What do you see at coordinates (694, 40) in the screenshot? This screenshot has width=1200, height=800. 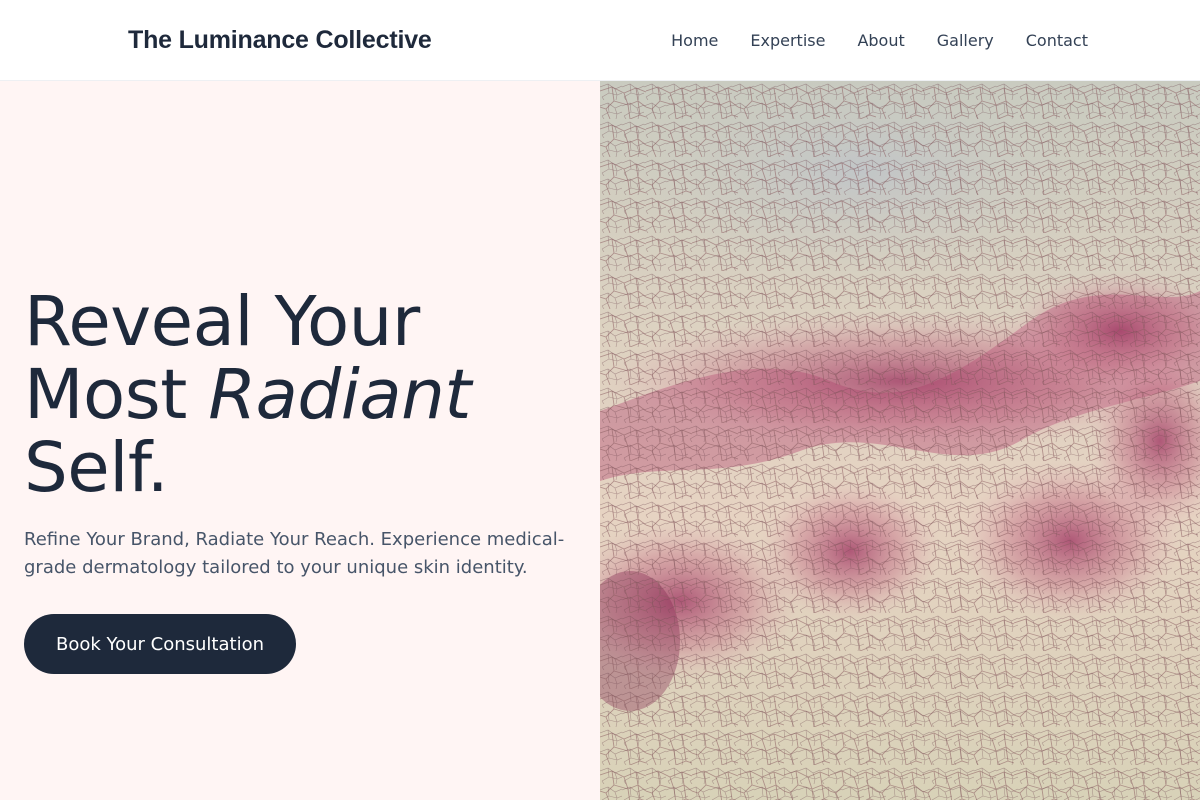 I see `nav-home: Home` at bounding box center [694, 40].